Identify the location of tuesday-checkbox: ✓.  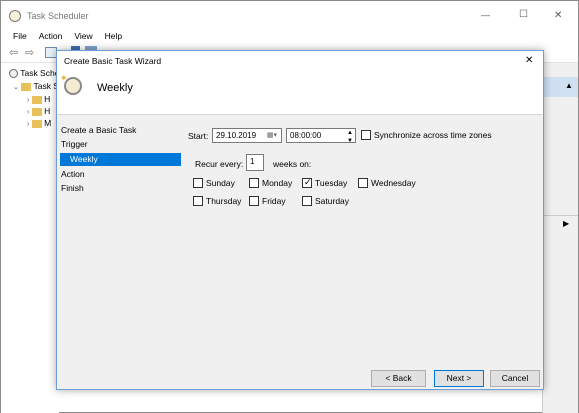
(307, 182).